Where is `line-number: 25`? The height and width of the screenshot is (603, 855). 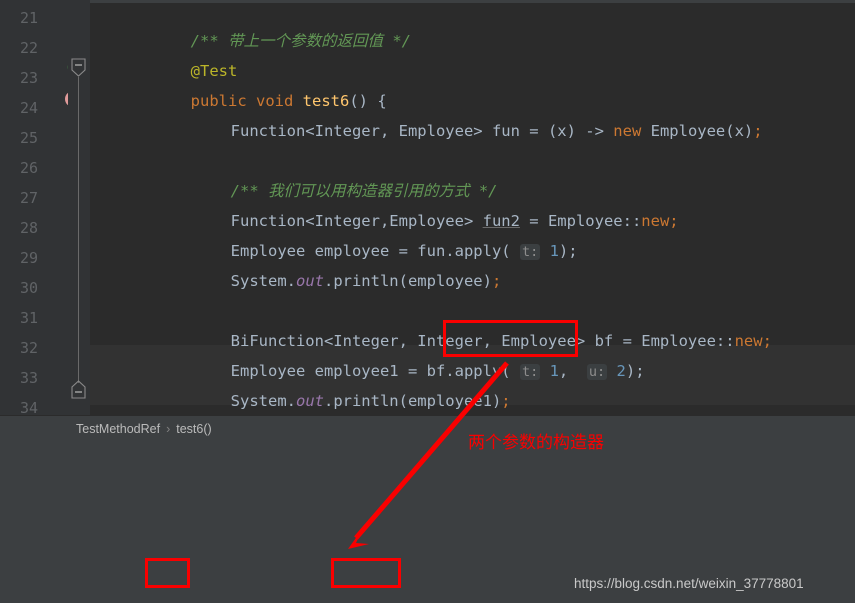 line-number: 25 is located at coordinates (28, 138).